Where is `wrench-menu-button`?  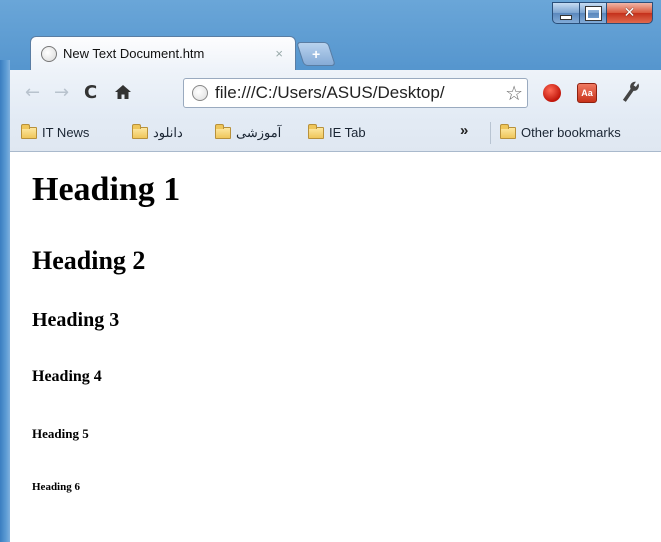 wrench-menu-button is located at coordinates (630, 94).